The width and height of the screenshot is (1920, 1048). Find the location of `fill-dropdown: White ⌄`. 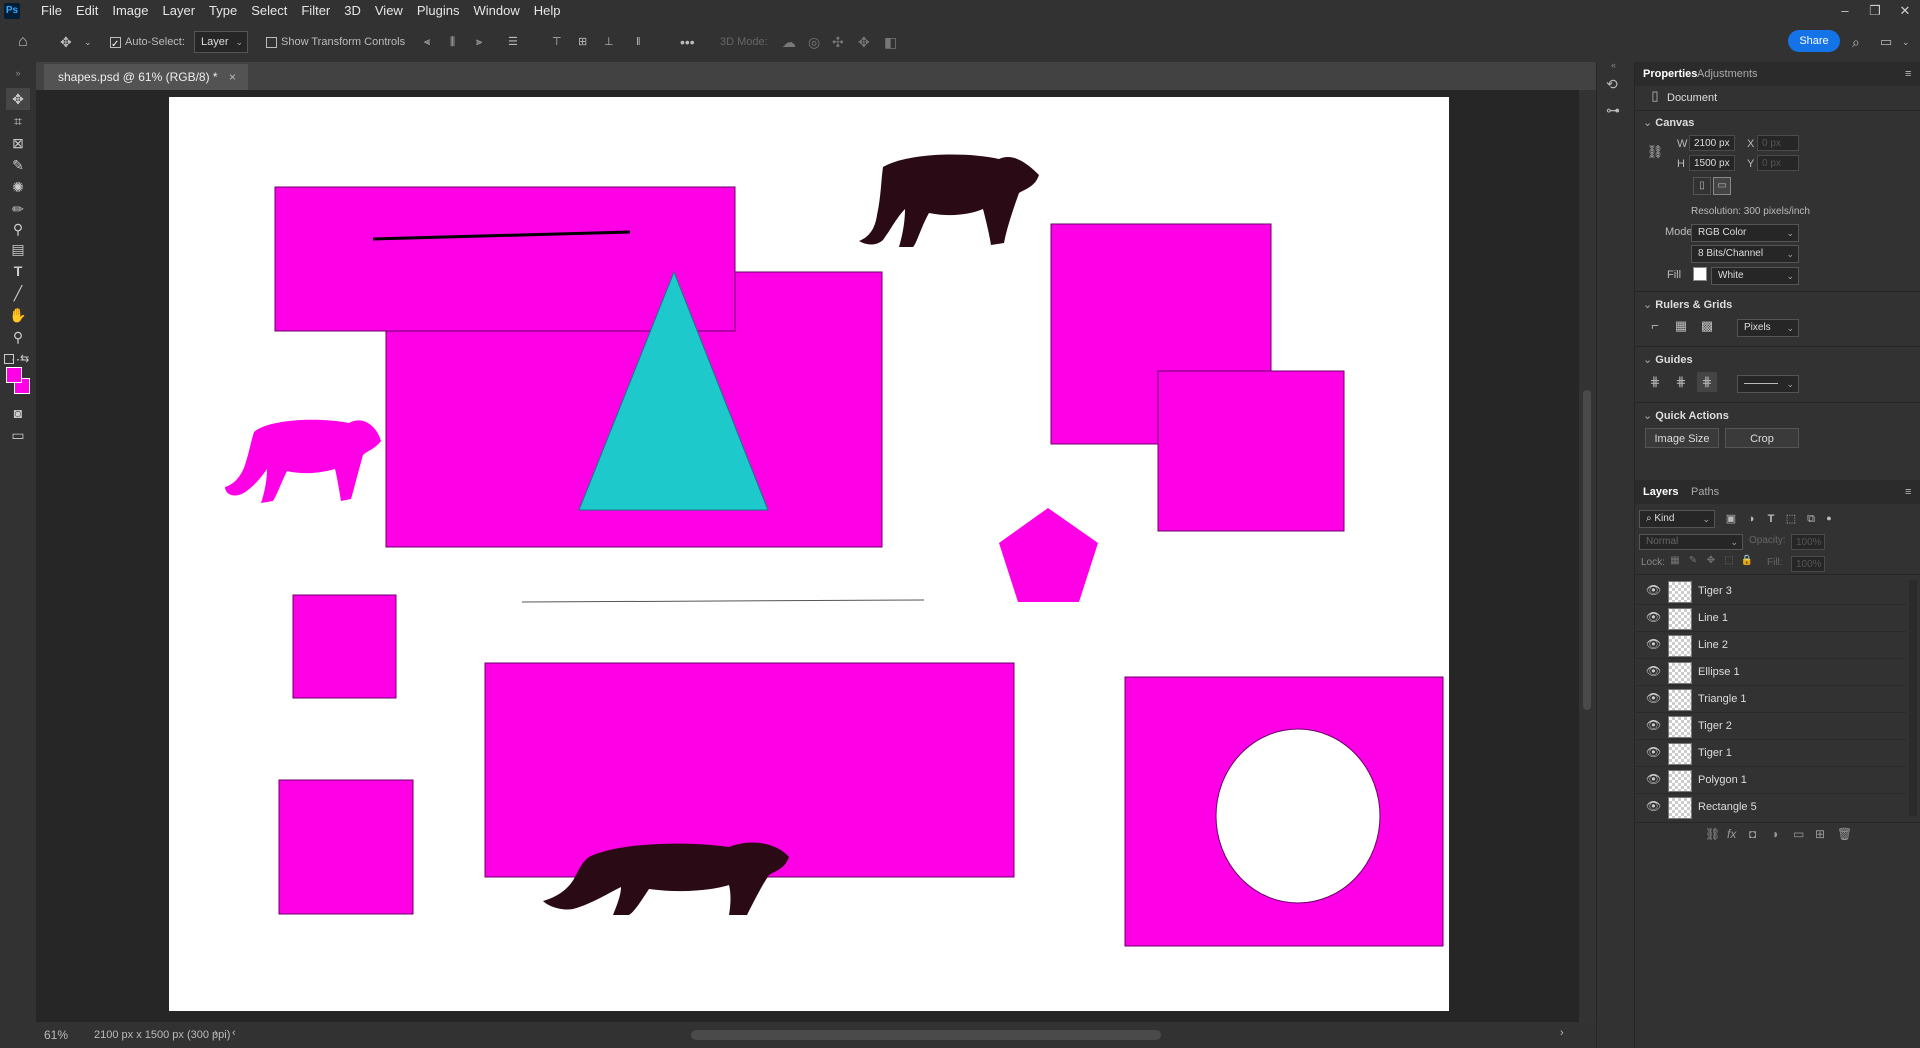

fill-dropdown: White ⌄ is located at coordinates (1755, 276).